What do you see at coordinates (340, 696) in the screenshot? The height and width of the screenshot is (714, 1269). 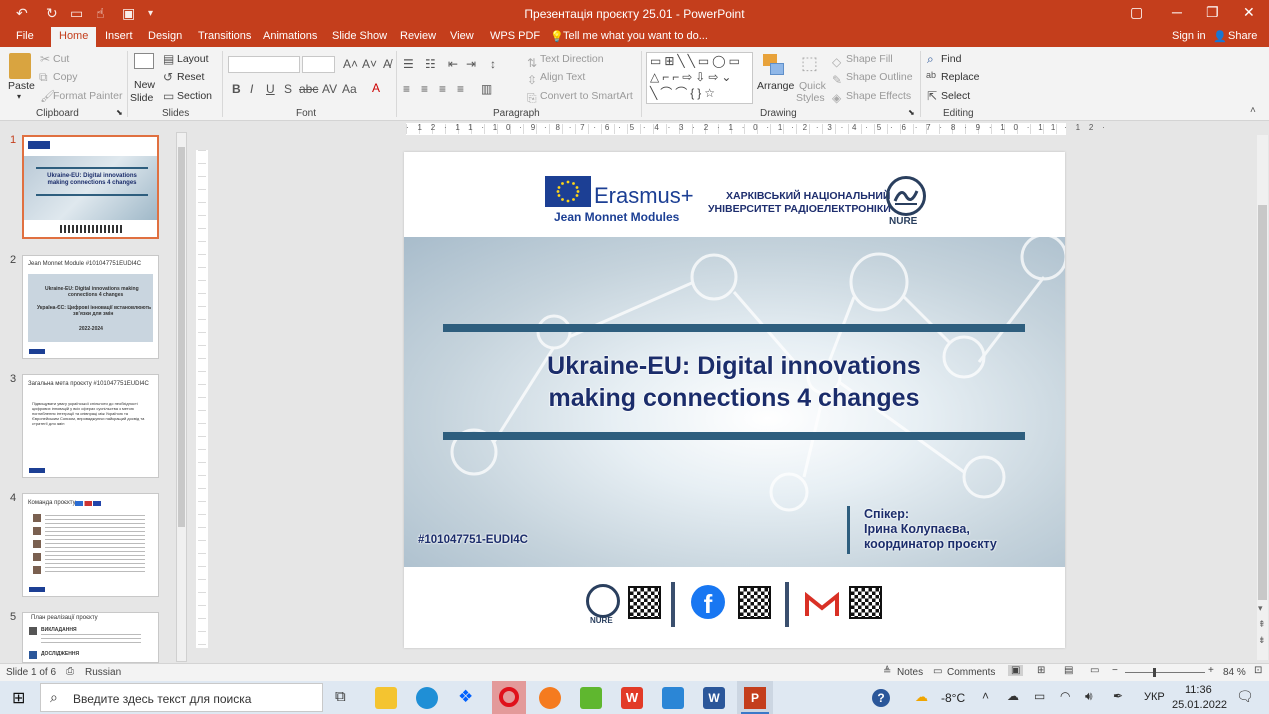 I see `task-view-icon: ⧉` at bounding box center [340, 696].